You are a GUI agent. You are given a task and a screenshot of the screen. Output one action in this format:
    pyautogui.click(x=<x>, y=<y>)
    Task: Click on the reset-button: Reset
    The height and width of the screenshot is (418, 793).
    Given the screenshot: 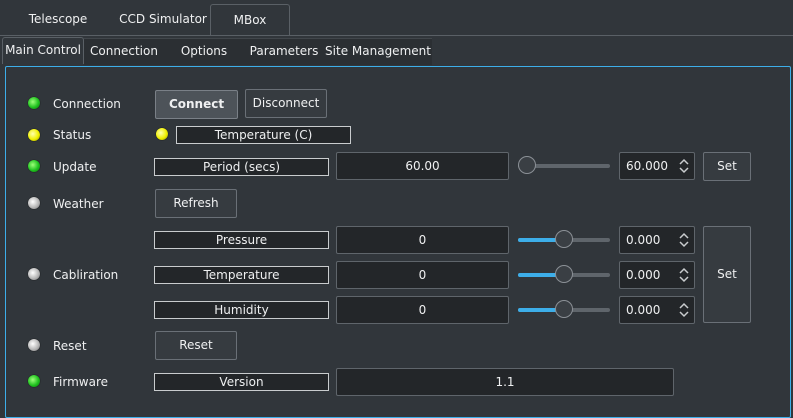 What is the action you would take?
    pyautogui.click(x=196, y=345)
    